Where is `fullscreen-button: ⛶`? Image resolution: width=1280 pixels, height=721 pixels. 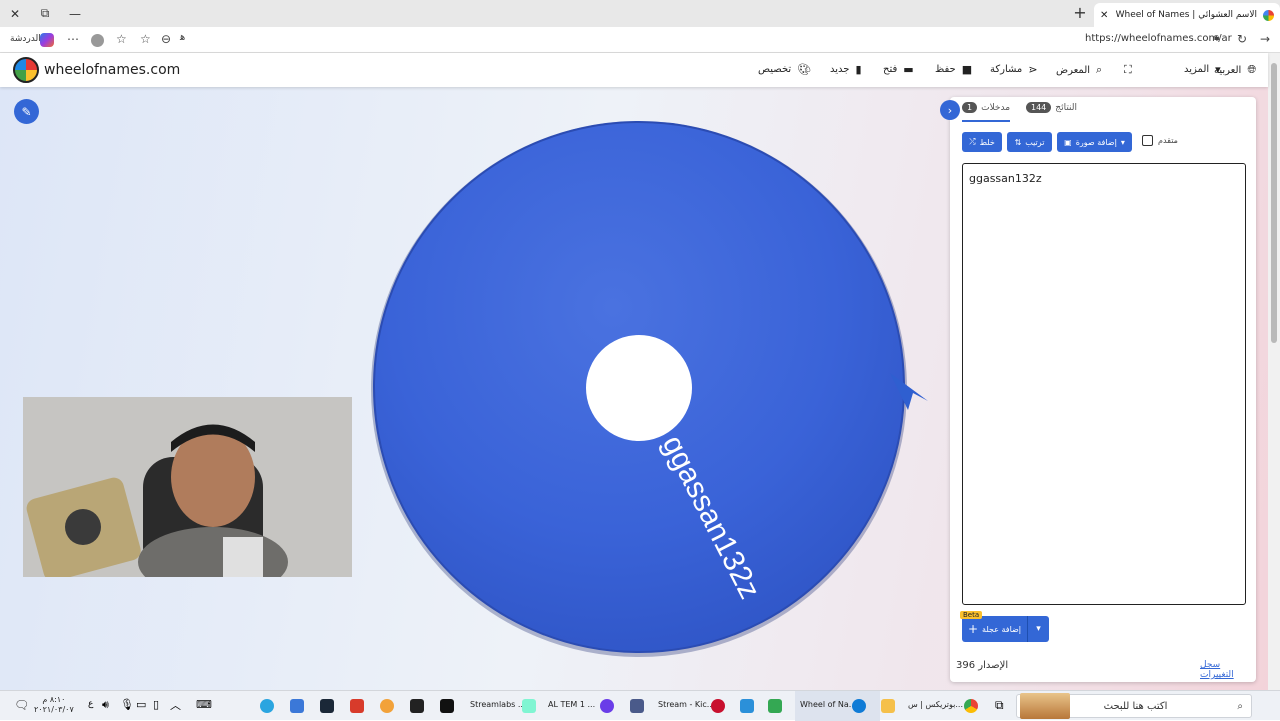 fullscreen-button: ⛶ is located at coordinates (1128, 70).